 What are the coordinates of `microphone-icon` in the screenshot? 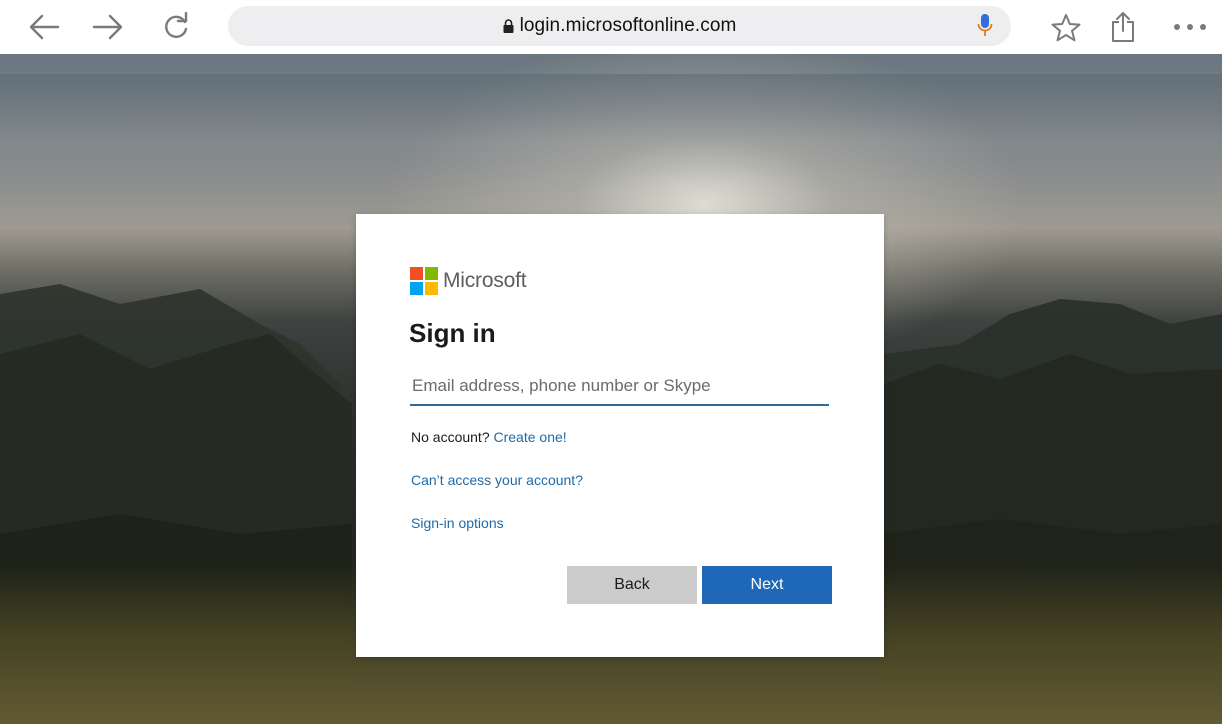 It's located at (985, 26).